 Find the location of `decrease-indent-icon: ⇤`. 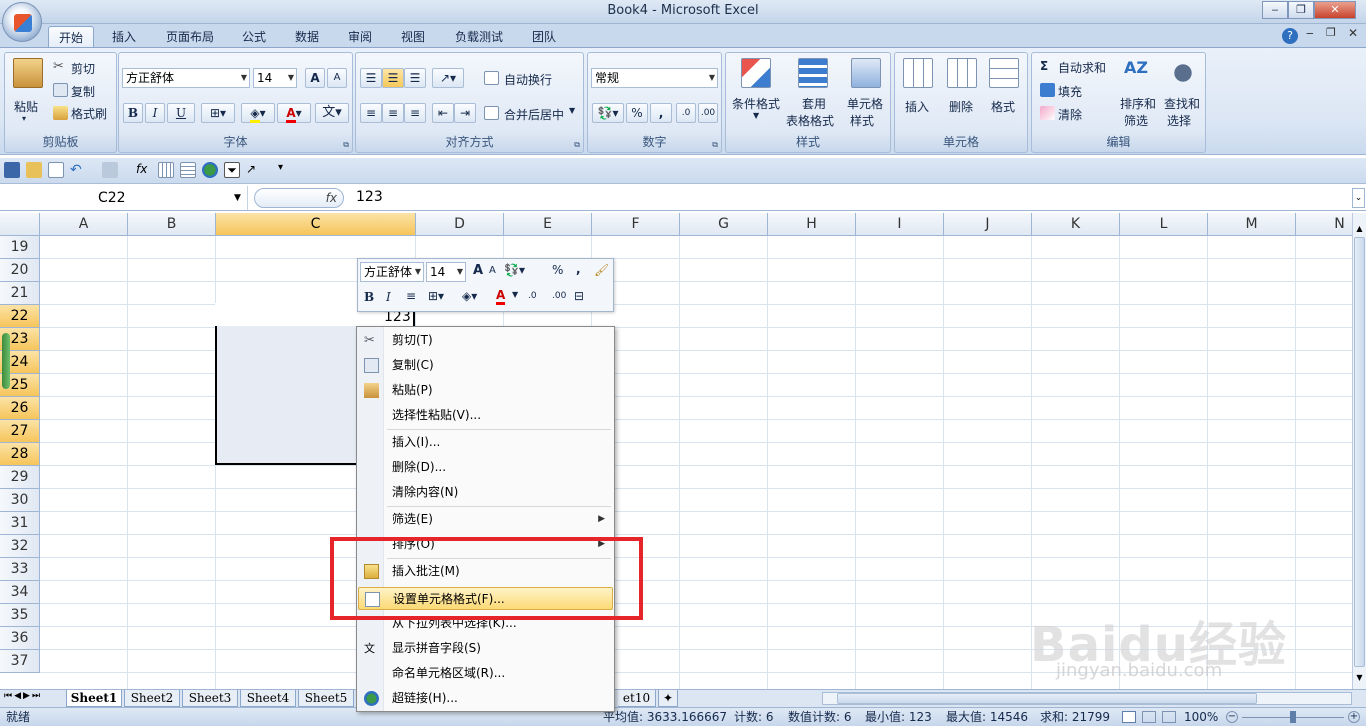

decrease-indent-icon: ⇤ is located at coordinates (443, 113).